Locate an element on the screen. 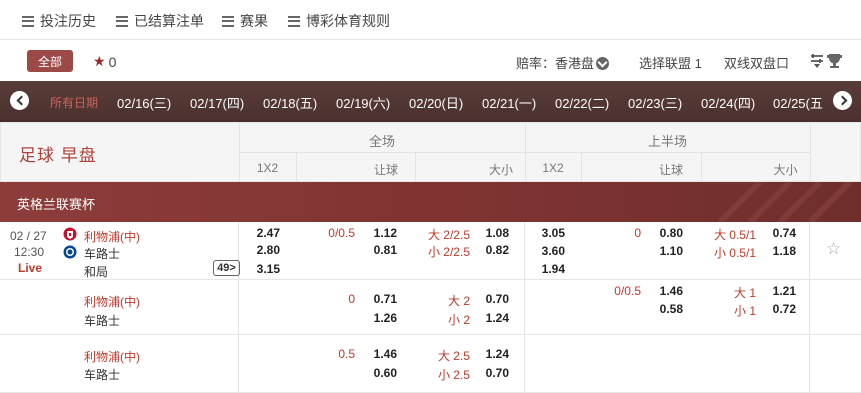  nav-settled-bets: 已结算注单 is located at coordinates (160, 21).